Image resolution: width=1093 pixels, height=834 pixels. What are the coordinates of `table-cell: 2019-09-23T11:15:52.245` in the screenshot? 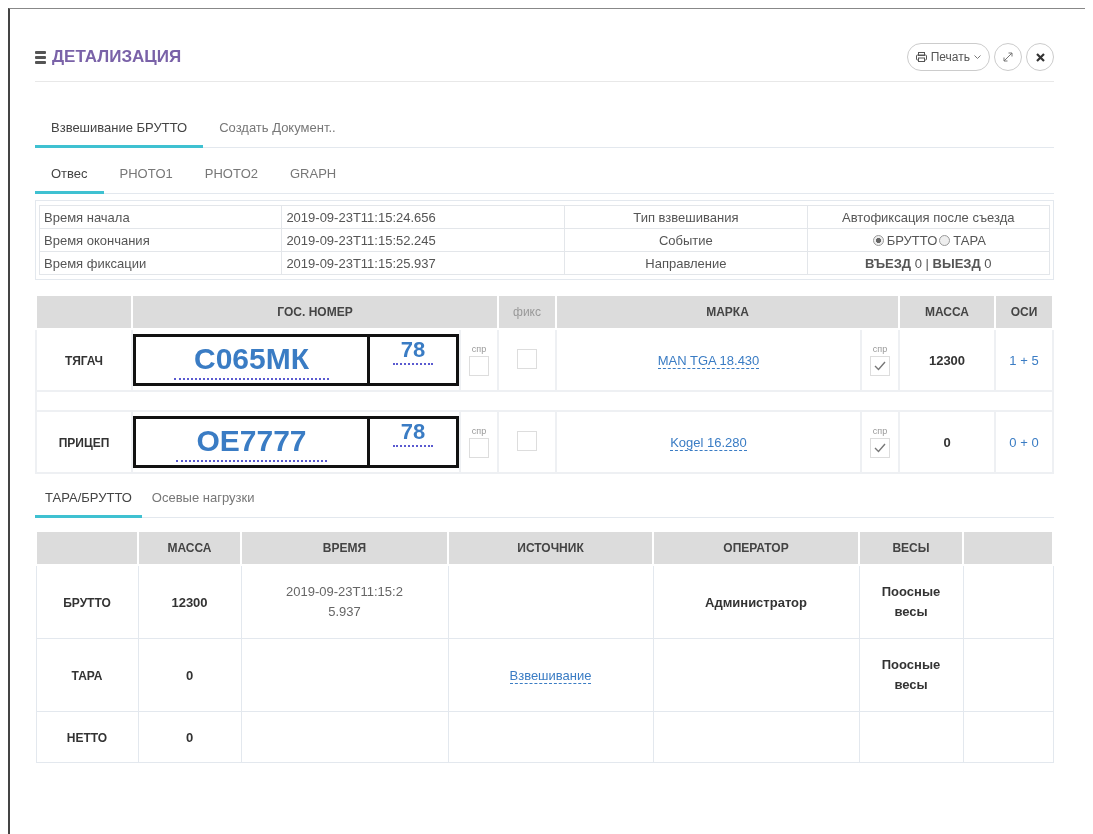 It's located at (423, 240).